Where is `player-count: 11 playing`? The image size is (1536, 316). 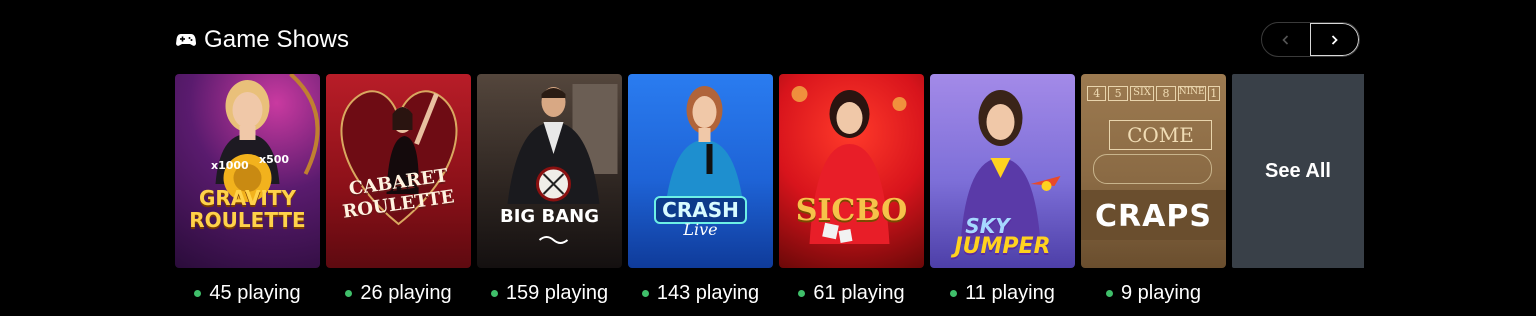 player-count: 11 playing is located at coordinates (1002, 293).